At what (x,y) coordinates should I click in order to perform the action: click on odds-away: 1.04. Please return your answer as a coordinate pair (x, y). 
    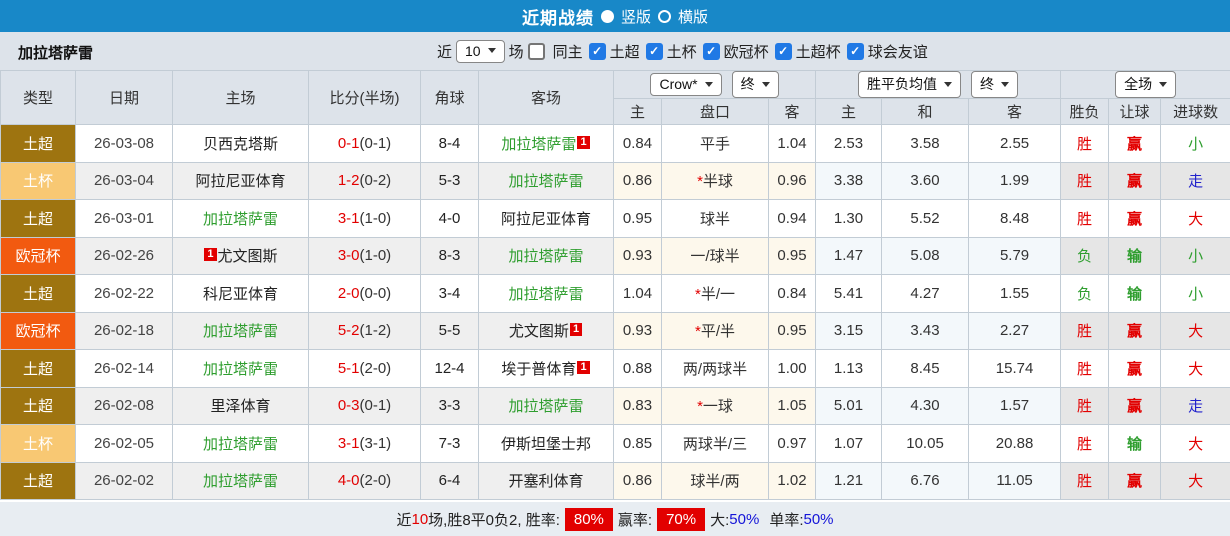
    Looking at the image, I should click on (792, 144).